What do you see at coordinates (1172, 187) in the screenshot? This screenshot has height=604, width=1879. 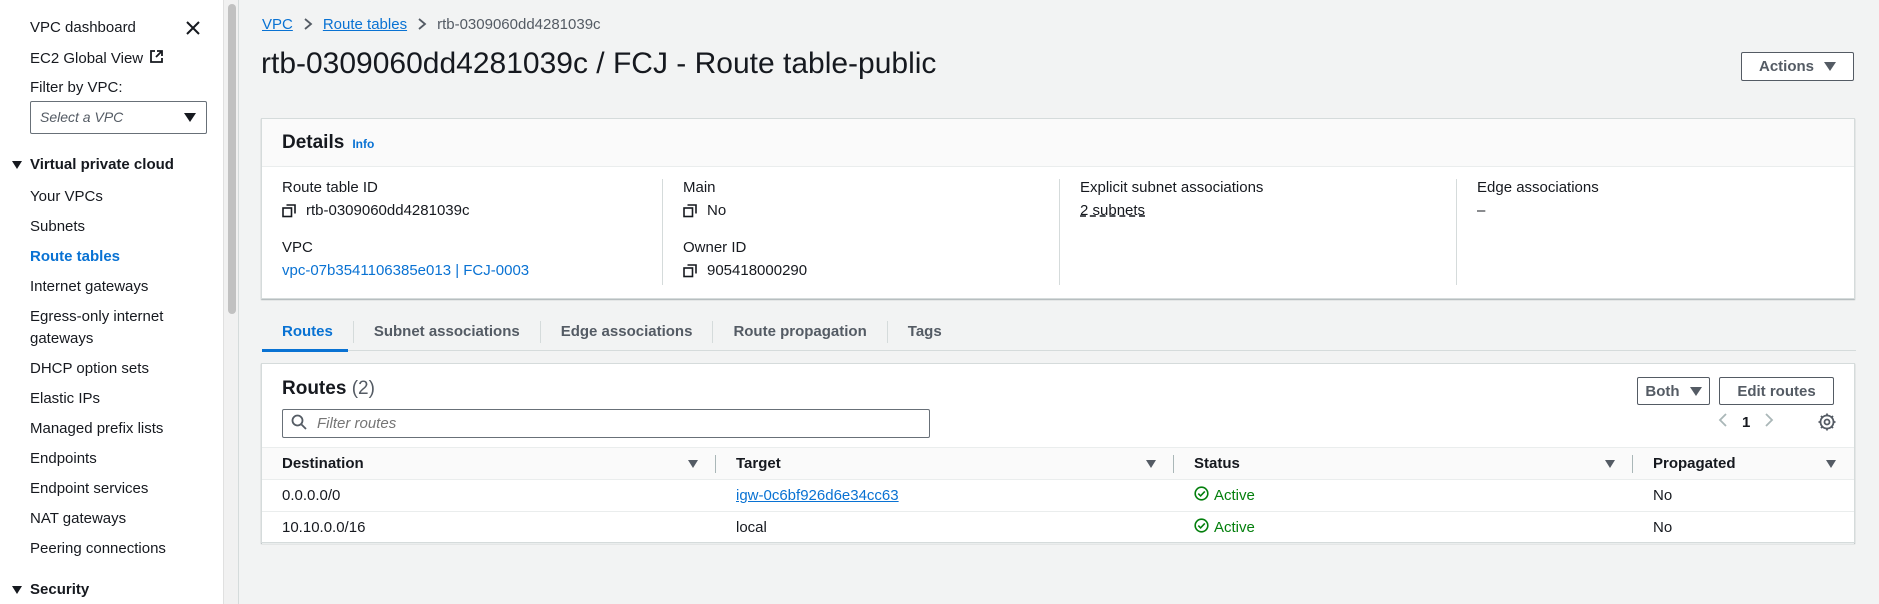 I see `explicit-subnet-associations-label: Explicit subnet associations` at bounding box center [1172, 187].